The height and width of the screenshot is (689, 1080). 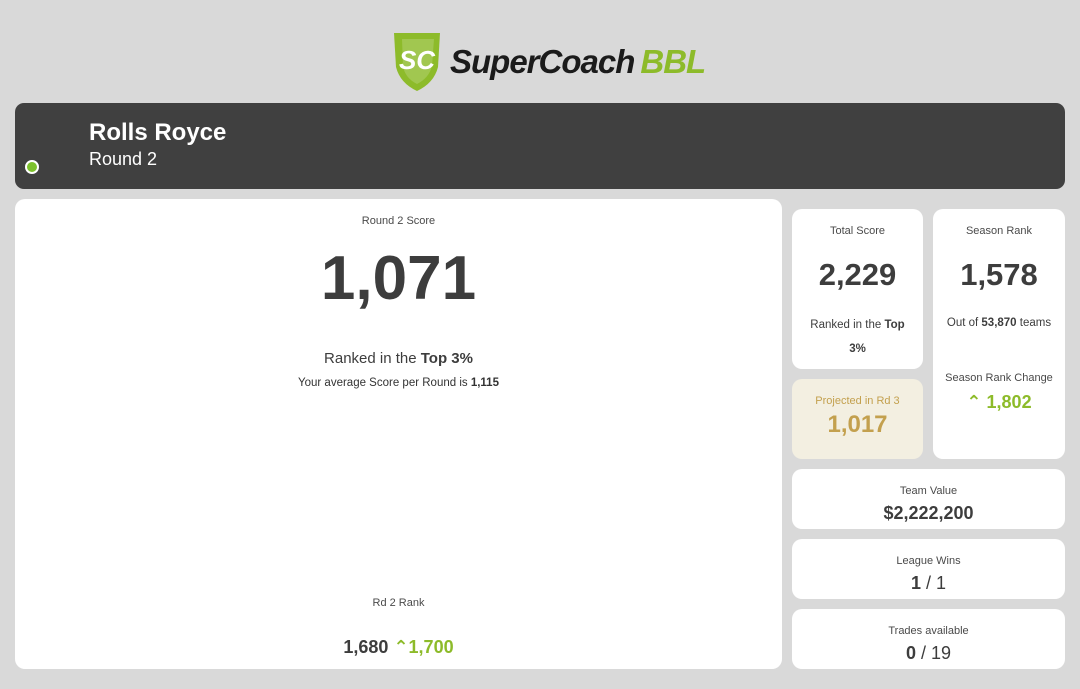 What do you see at coordinates (372, 358) in the screenshot?
I see `round-ranked-prefix: Ranked in the` at bounding box center [372, 358].